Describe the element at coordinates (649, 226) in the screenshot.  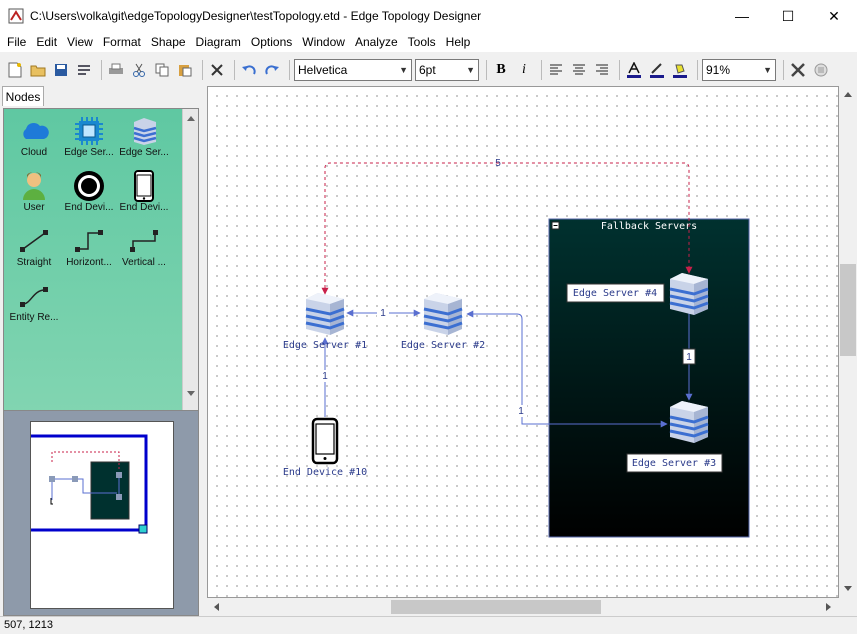
I see `container-title: Fallback Servers` at that location.